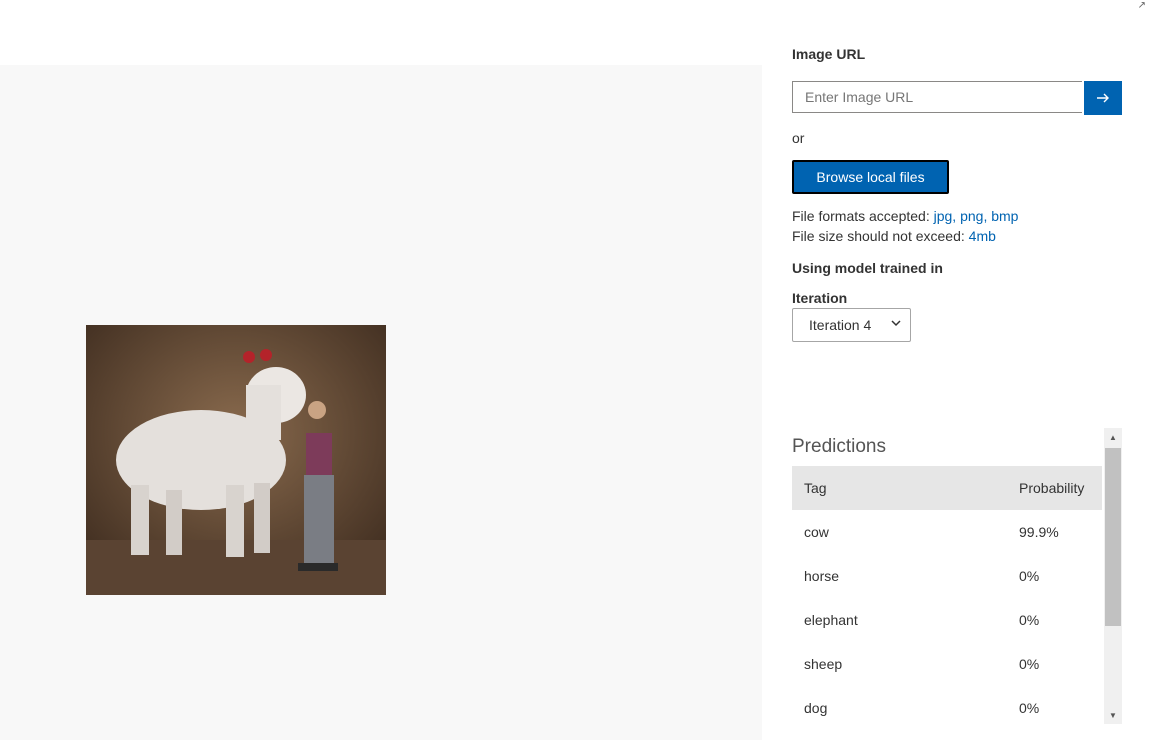 Image resolution: width=1150 pixels, height=740 pixels. Describe the element at coordinates (1113, 537) in the screenshot. I see `scrollbar-thumb` at that location.